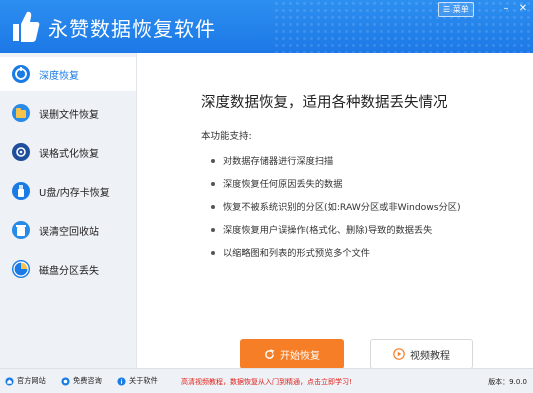 This screenshot has height=393, width=533. What do you see at coordinates (296, 253) in the screenshot?
I see `feature-text: 以缩略图和列表的形式预览多个文件` at bounding box center [296, 253].